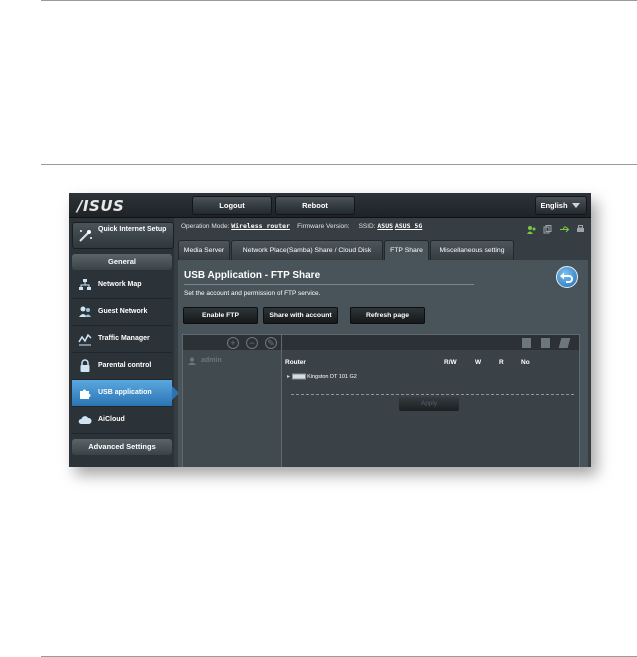 The width and height of the screenshot is (637, 657). What do you see at coordinates (580, 226) in the screenshot?
I see `printer-icon` at bounding box center [580, 226].